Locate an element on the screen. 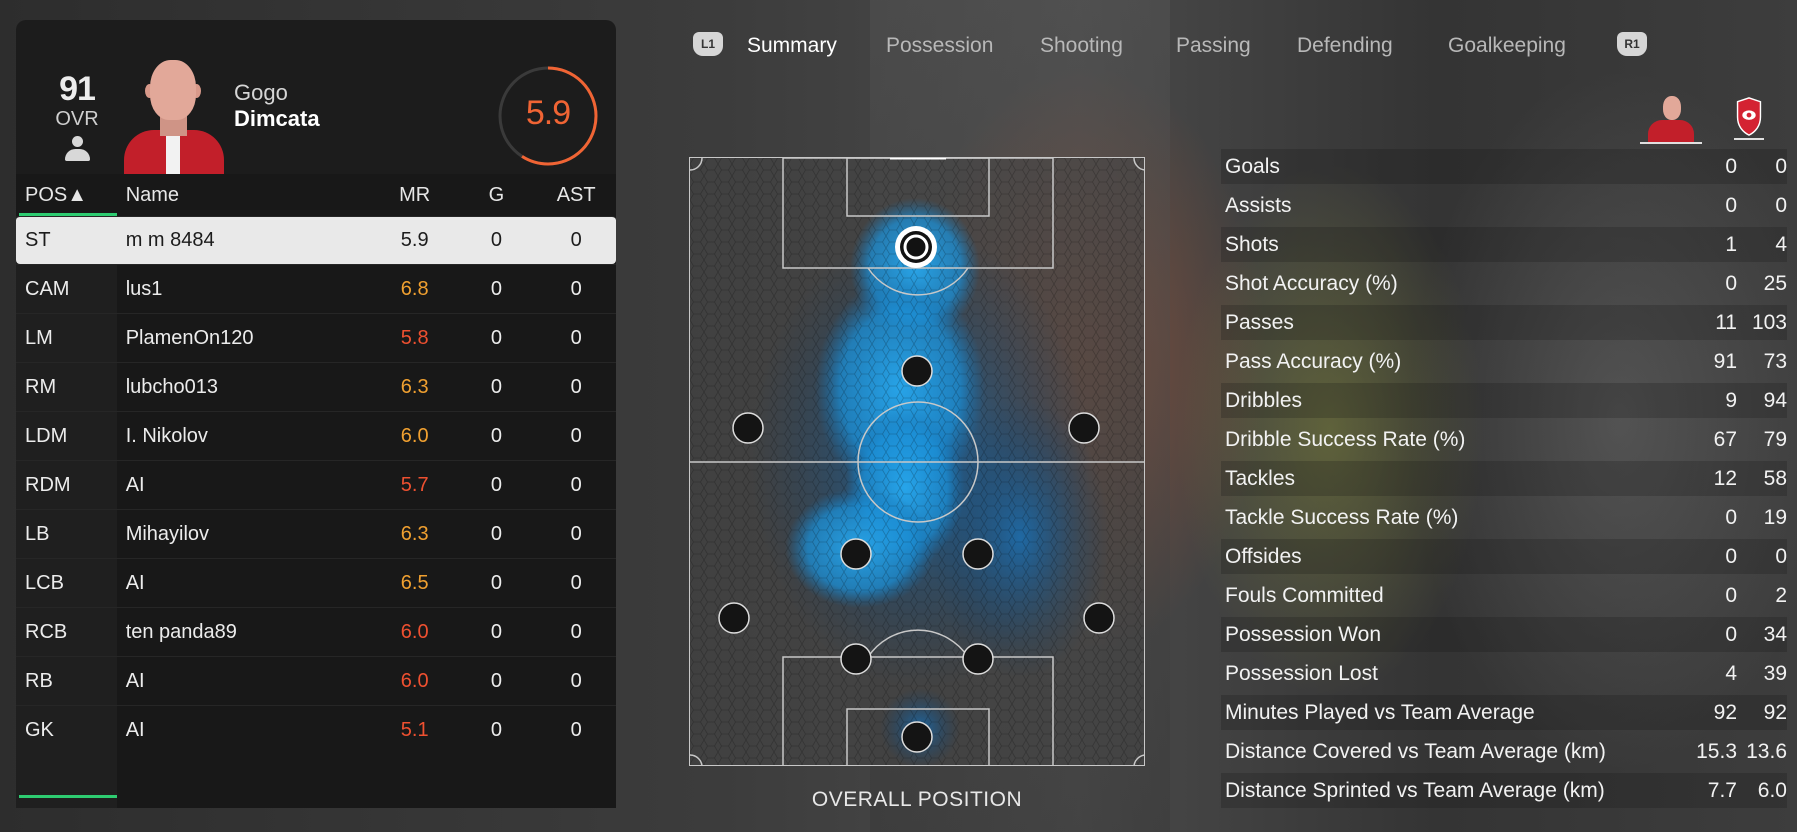 The image size is (1797, 832). stat-team-value: 92 is located at coordinates (1775, 712).